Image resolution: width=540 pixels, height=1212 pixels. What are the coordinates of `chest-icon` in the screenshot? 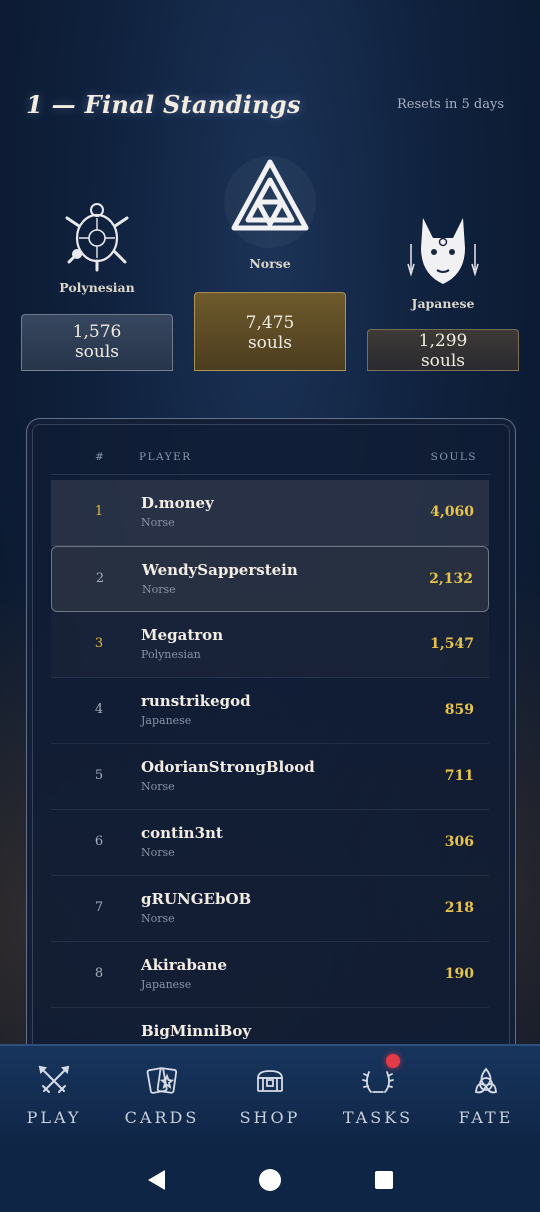 It's located at (270, 1081).